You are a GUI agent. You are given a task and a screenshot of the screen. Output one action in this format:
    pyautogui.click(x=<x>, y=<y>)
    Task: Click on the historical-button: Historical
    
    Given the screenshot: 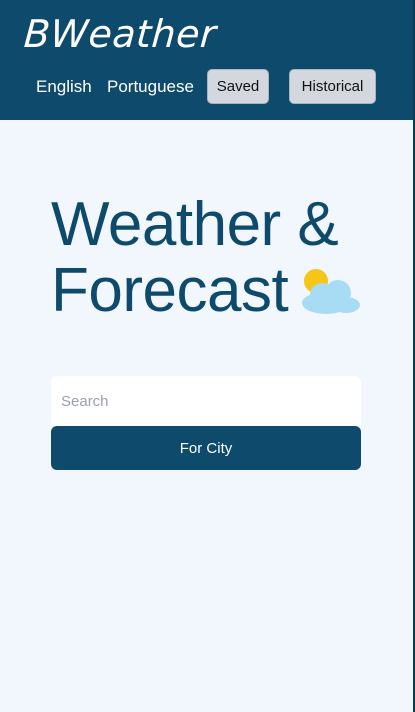 What is the action you would take?
    pyautogui.click(x=332, y=86)
    